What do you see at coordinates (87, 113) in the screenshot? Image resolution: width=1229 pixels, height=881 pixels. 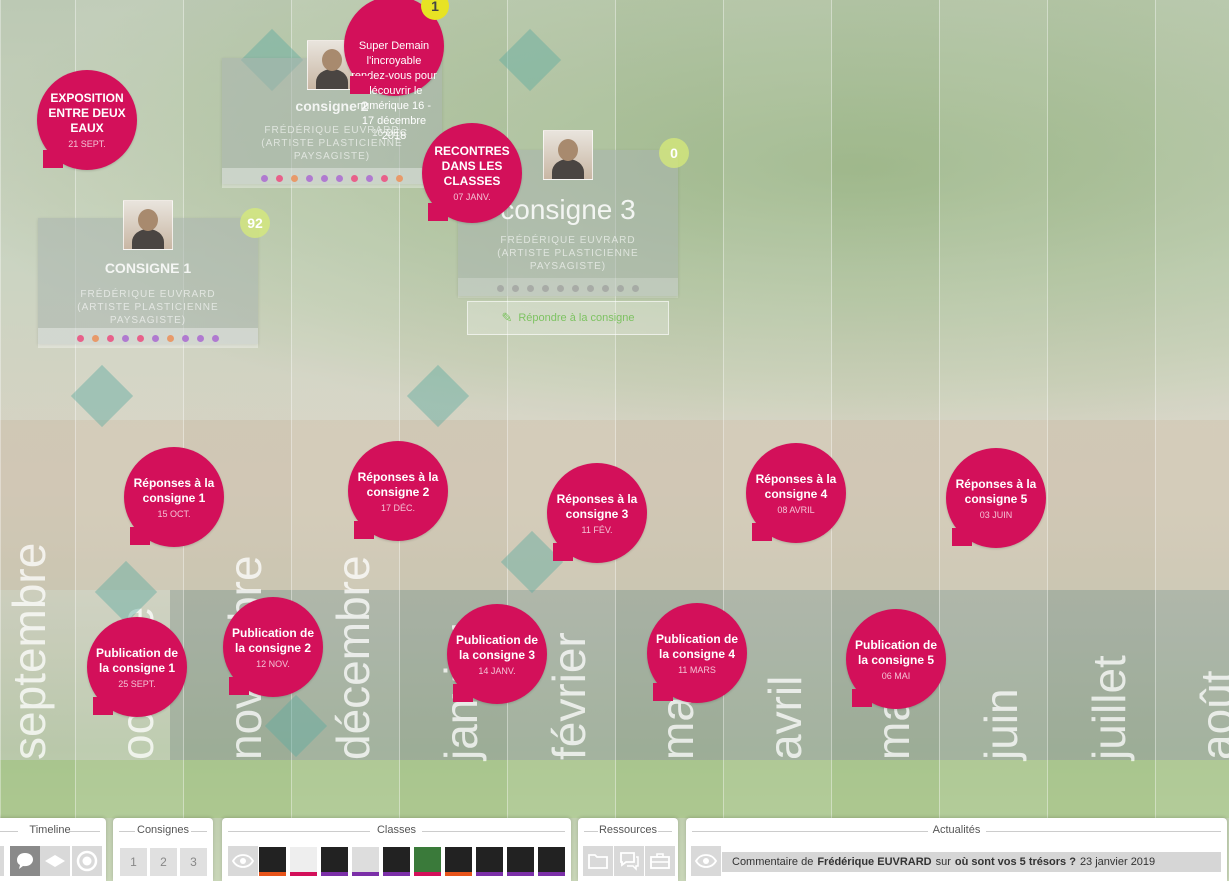 I see `event-title: EXPOSITION ENTRE DEUX EAUX` at bounding box center [87, 113].